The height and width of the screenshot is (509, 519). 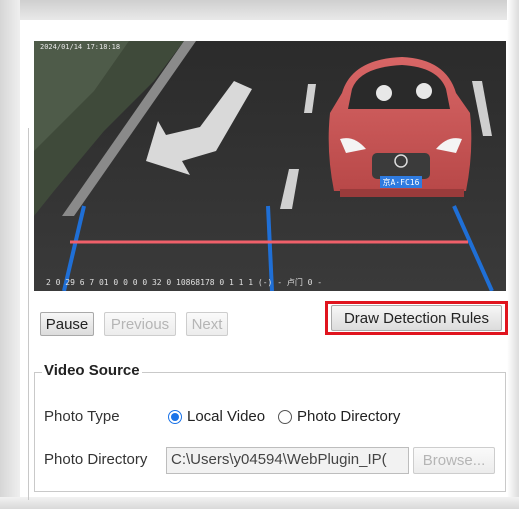 What do you see at coordinates (401, 182) in the screenshot?
I see `license-plate: 京A·FC16` at bounding box center [401, 182].